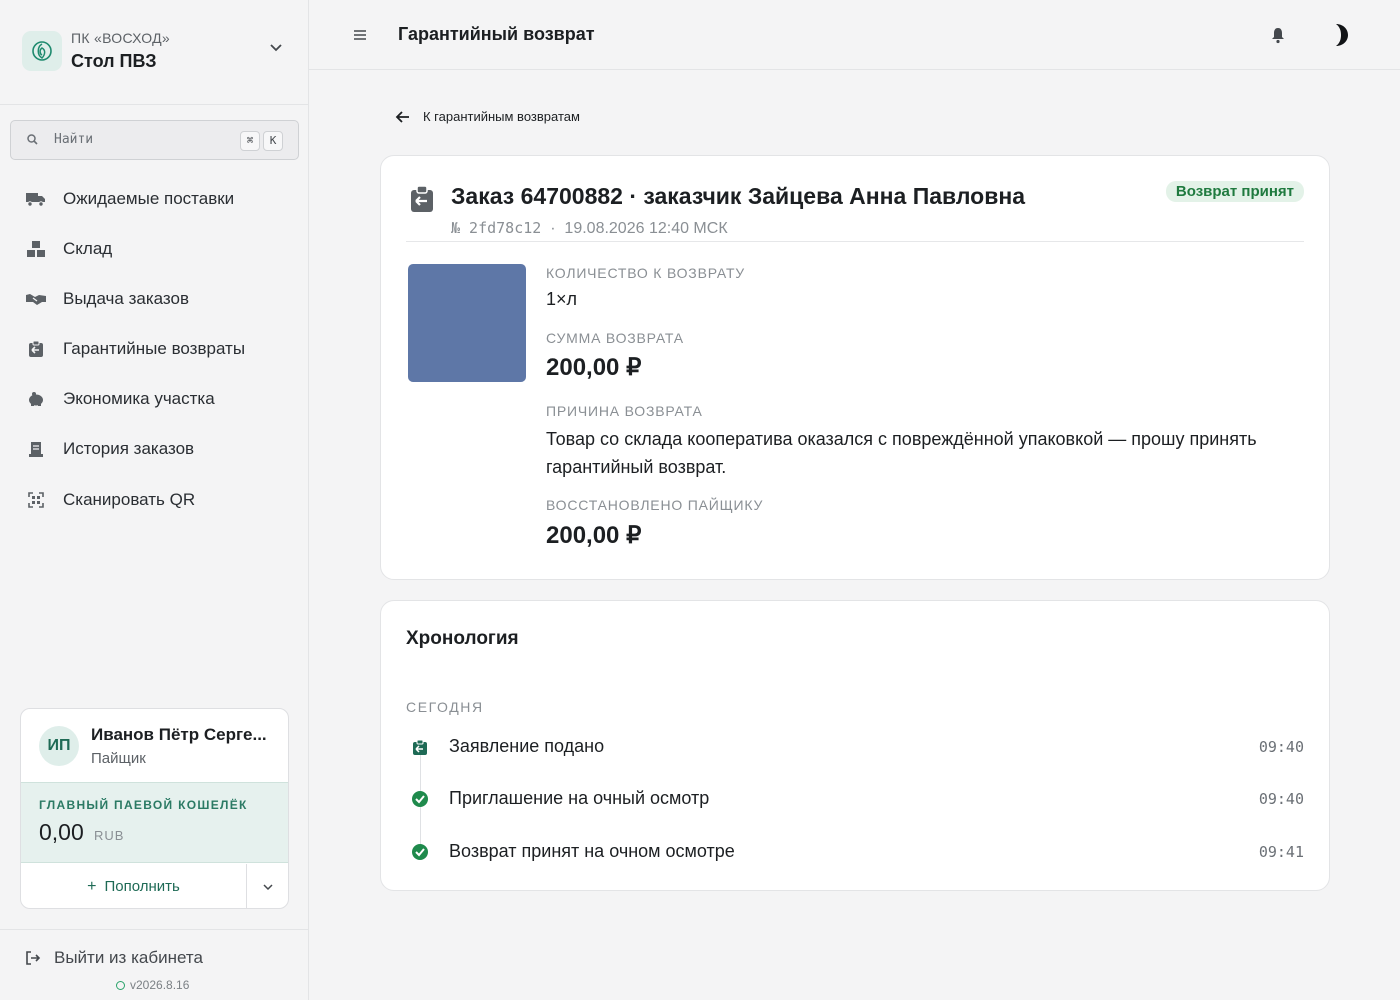 This screenshot has width=1400, height=1000. Describe the element at coordinates (579, 798) in the screenshot. I see `timeline-event-label: Приглашение на очный осмотр` at that location.